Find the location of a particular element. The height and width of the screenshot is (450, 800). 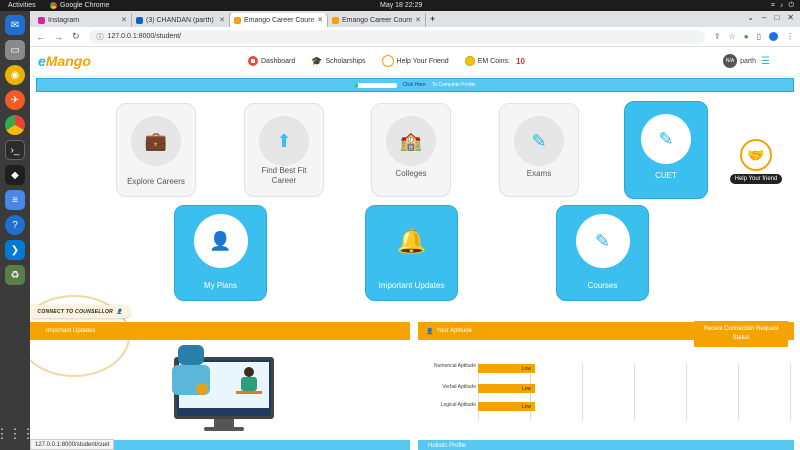

power-icon: ⏻ is located at coordinates (791, 5).